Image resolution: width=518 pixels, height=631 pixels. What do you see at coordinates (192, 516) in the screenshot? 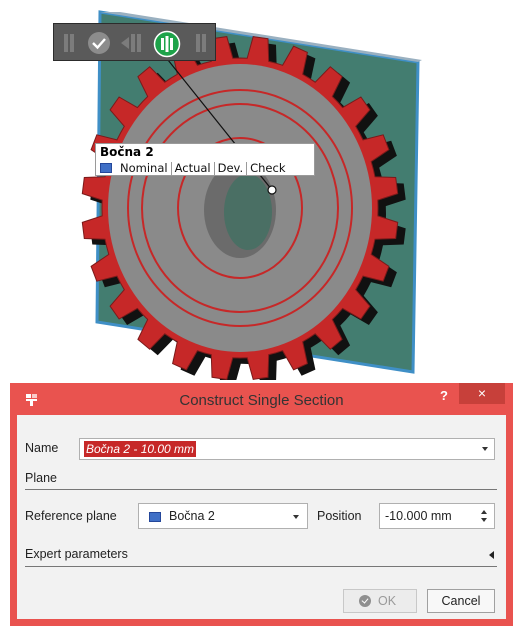
I see `reference-plane-value: Bočna 2` at bounding box center [192, 516].